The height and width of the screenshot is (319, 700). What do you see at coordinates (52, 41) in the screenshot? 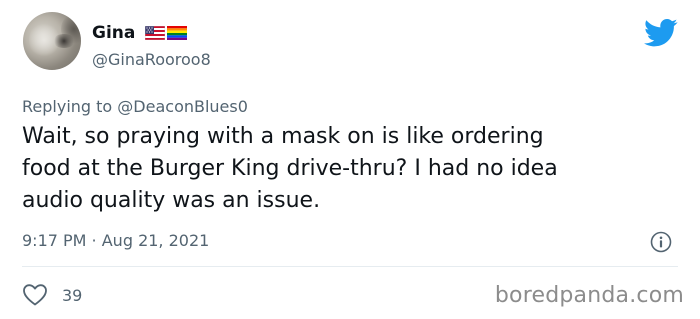
I see `avatar` at bounding box center [52, 41].